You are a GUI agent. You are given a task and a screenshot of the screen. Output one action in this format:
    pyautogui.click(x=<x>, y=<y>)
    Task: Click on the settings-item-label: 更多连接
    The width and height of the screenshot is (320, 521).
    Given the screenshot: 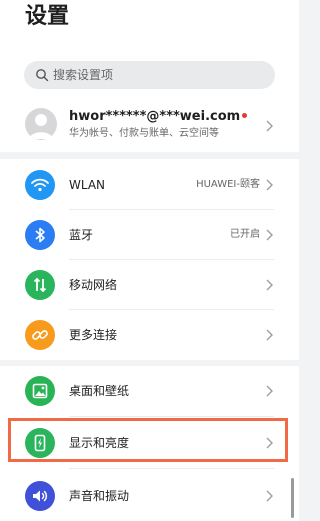 What is the action you would take?
    pyautogui.click(x=93, y=335)
    